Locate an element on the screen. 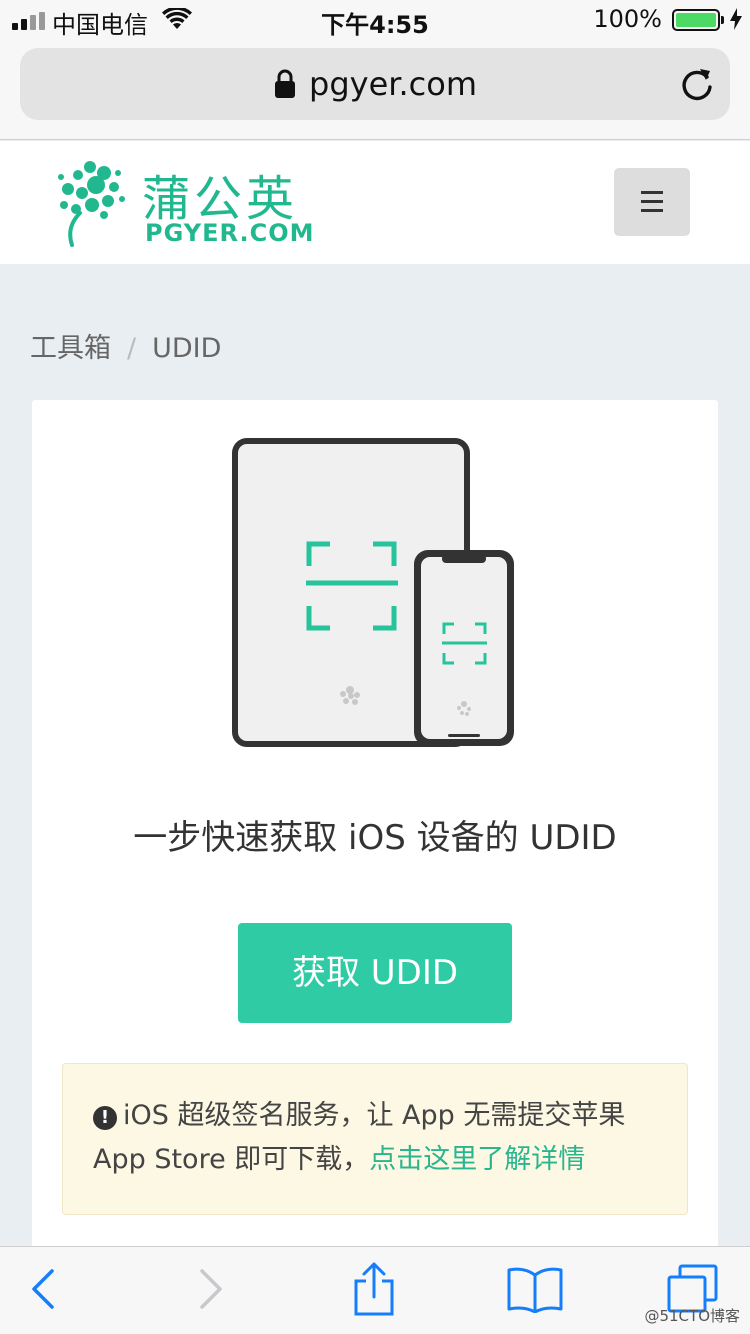 The image size is (750, 1334). devices-scan-illustration is located at coordinates (373, 592).